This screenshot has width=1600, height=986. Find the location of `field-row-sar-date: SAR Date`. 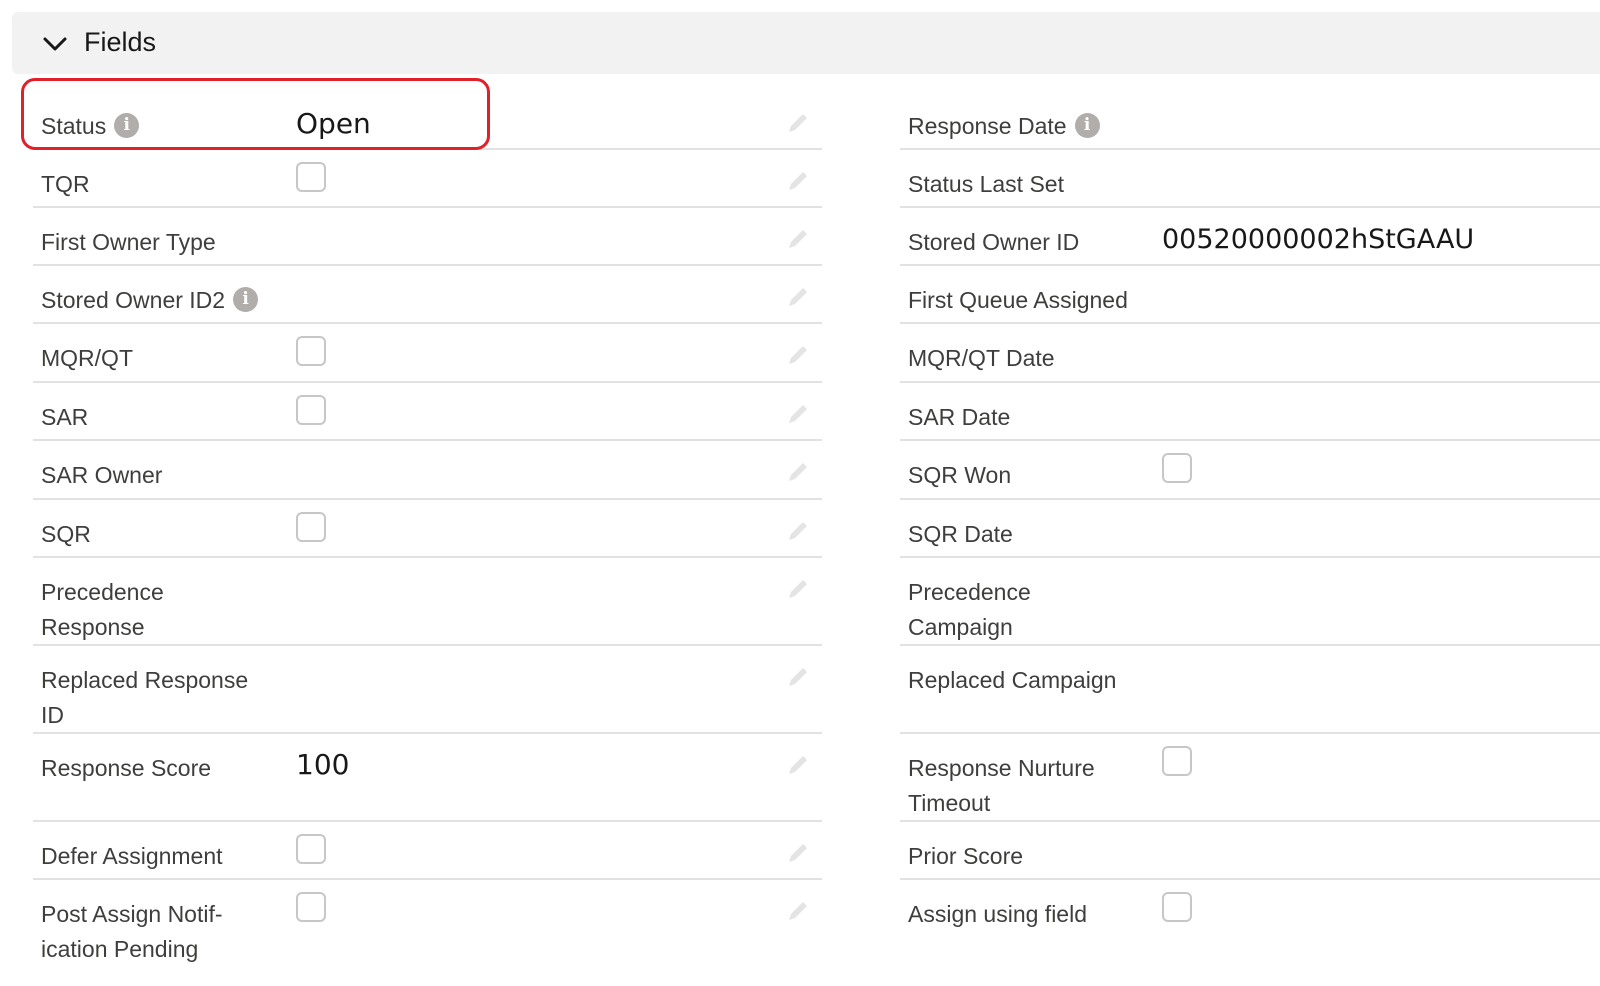

field-row-sar-date: SAR Date is located at coordinates (1250, 412).